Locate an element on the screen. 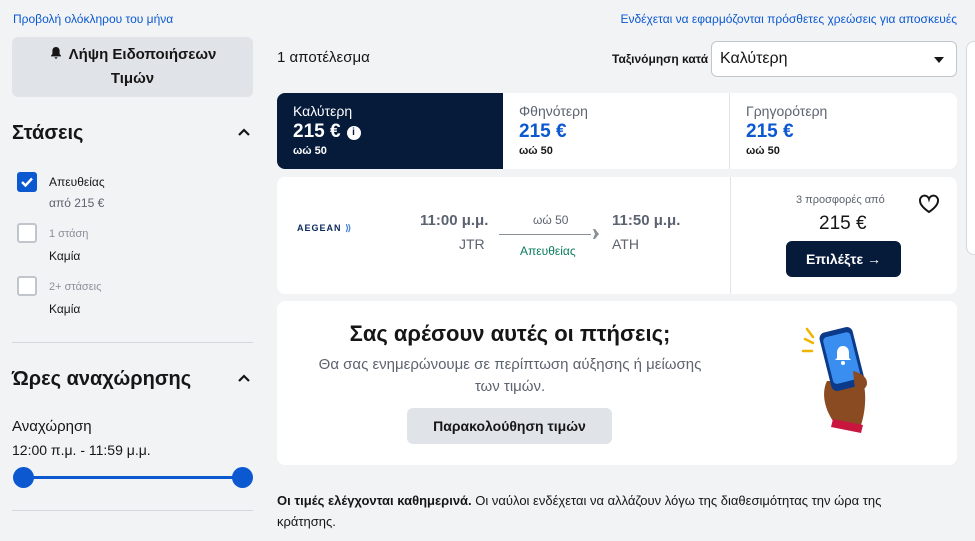 This screenshot has height=541, width=975. view-full-month-link: Προβολή ολόκληρου του μήνα is located at coordinates (93, 19).